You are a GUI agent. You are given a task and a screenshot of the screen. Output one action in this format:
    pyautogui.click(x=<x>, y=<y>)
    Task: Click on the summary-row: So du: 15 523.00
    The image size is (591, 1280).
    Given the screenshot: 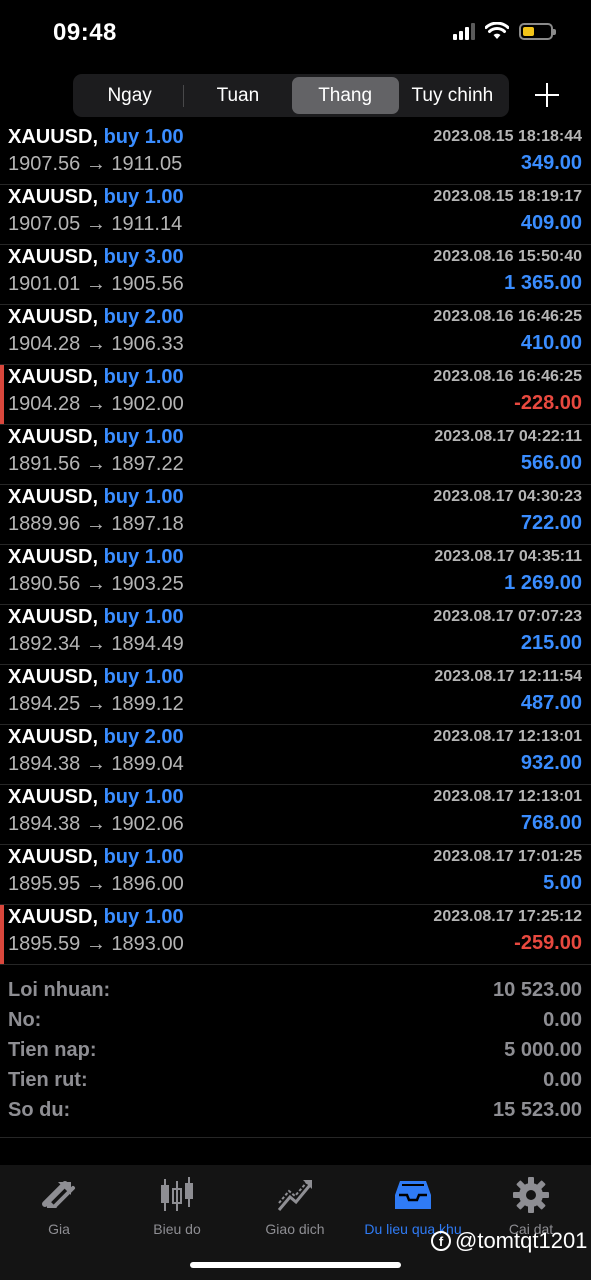 What is the action you would take?
    pyautogui.click(x=295, y=1112)
    